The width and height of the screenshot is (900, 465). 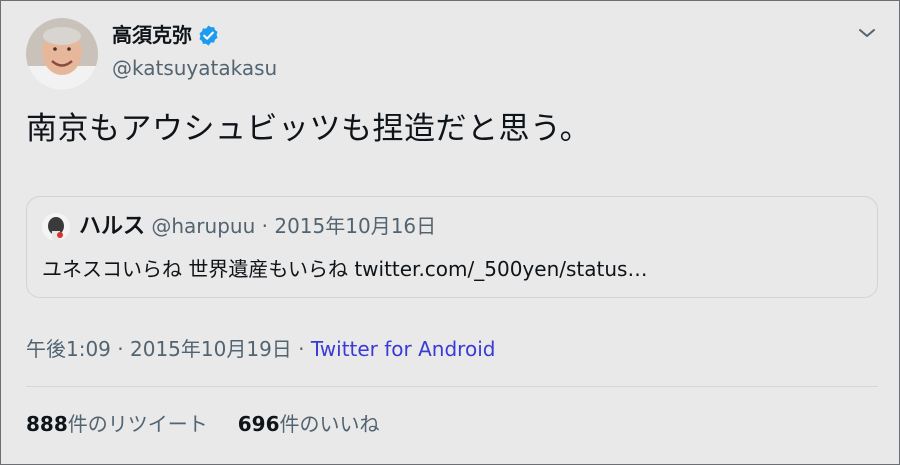 I want to click on tweet-time: 午後1:09, so click(x=68, y=349).